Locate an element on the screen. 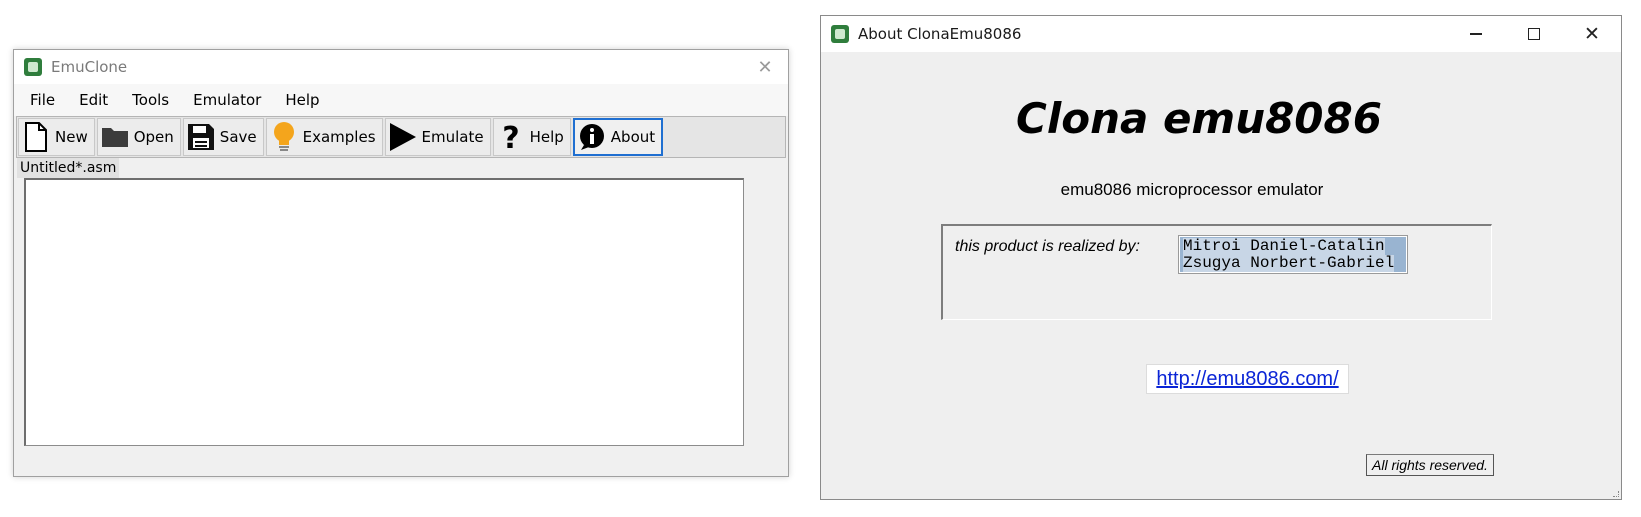 The image size is (1641, 517). about-close-button: ✕ is located at coordinates (1592, 34).